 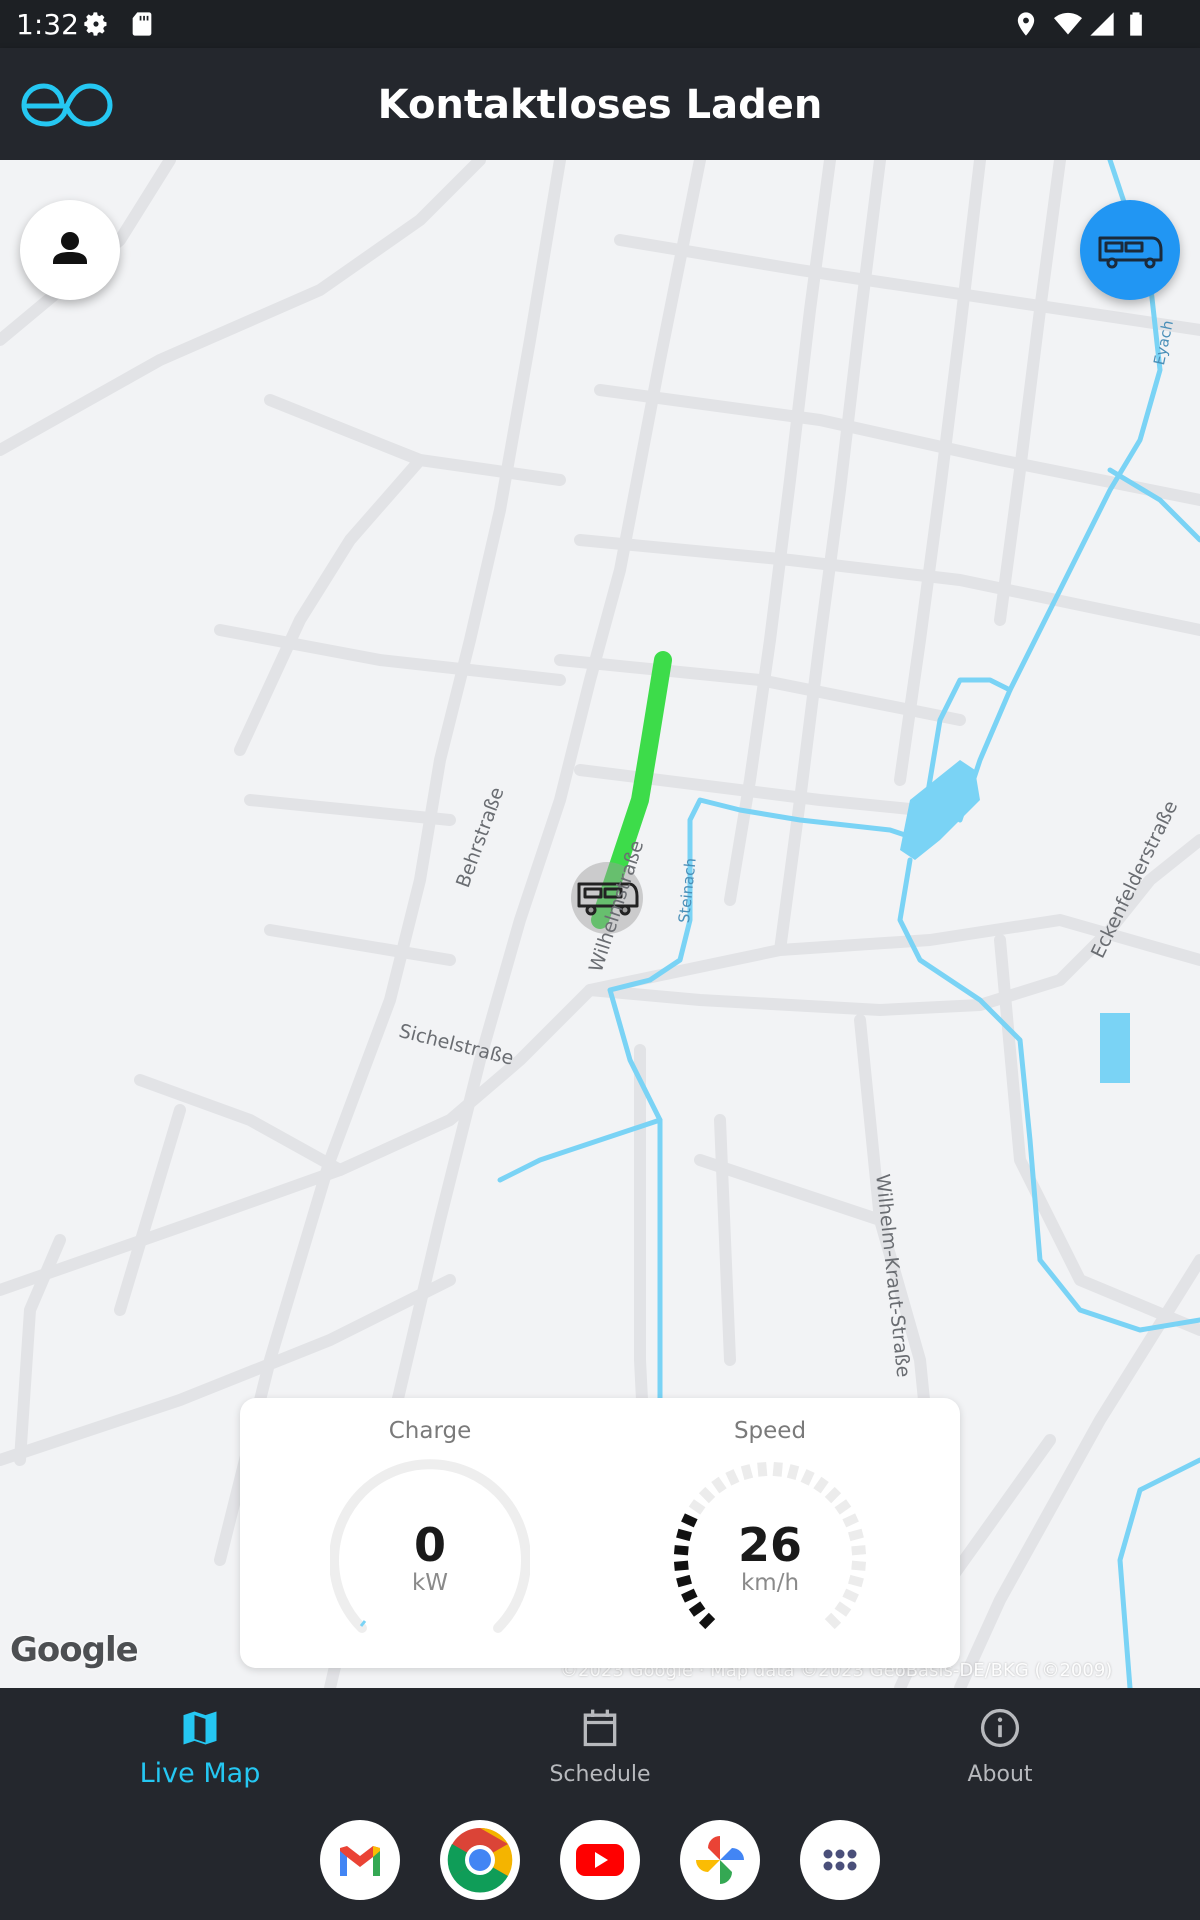 What do you see at coordinates (200, 1728) in the screenshot?
I see `map-icon` at bounding box center [200, 1728].